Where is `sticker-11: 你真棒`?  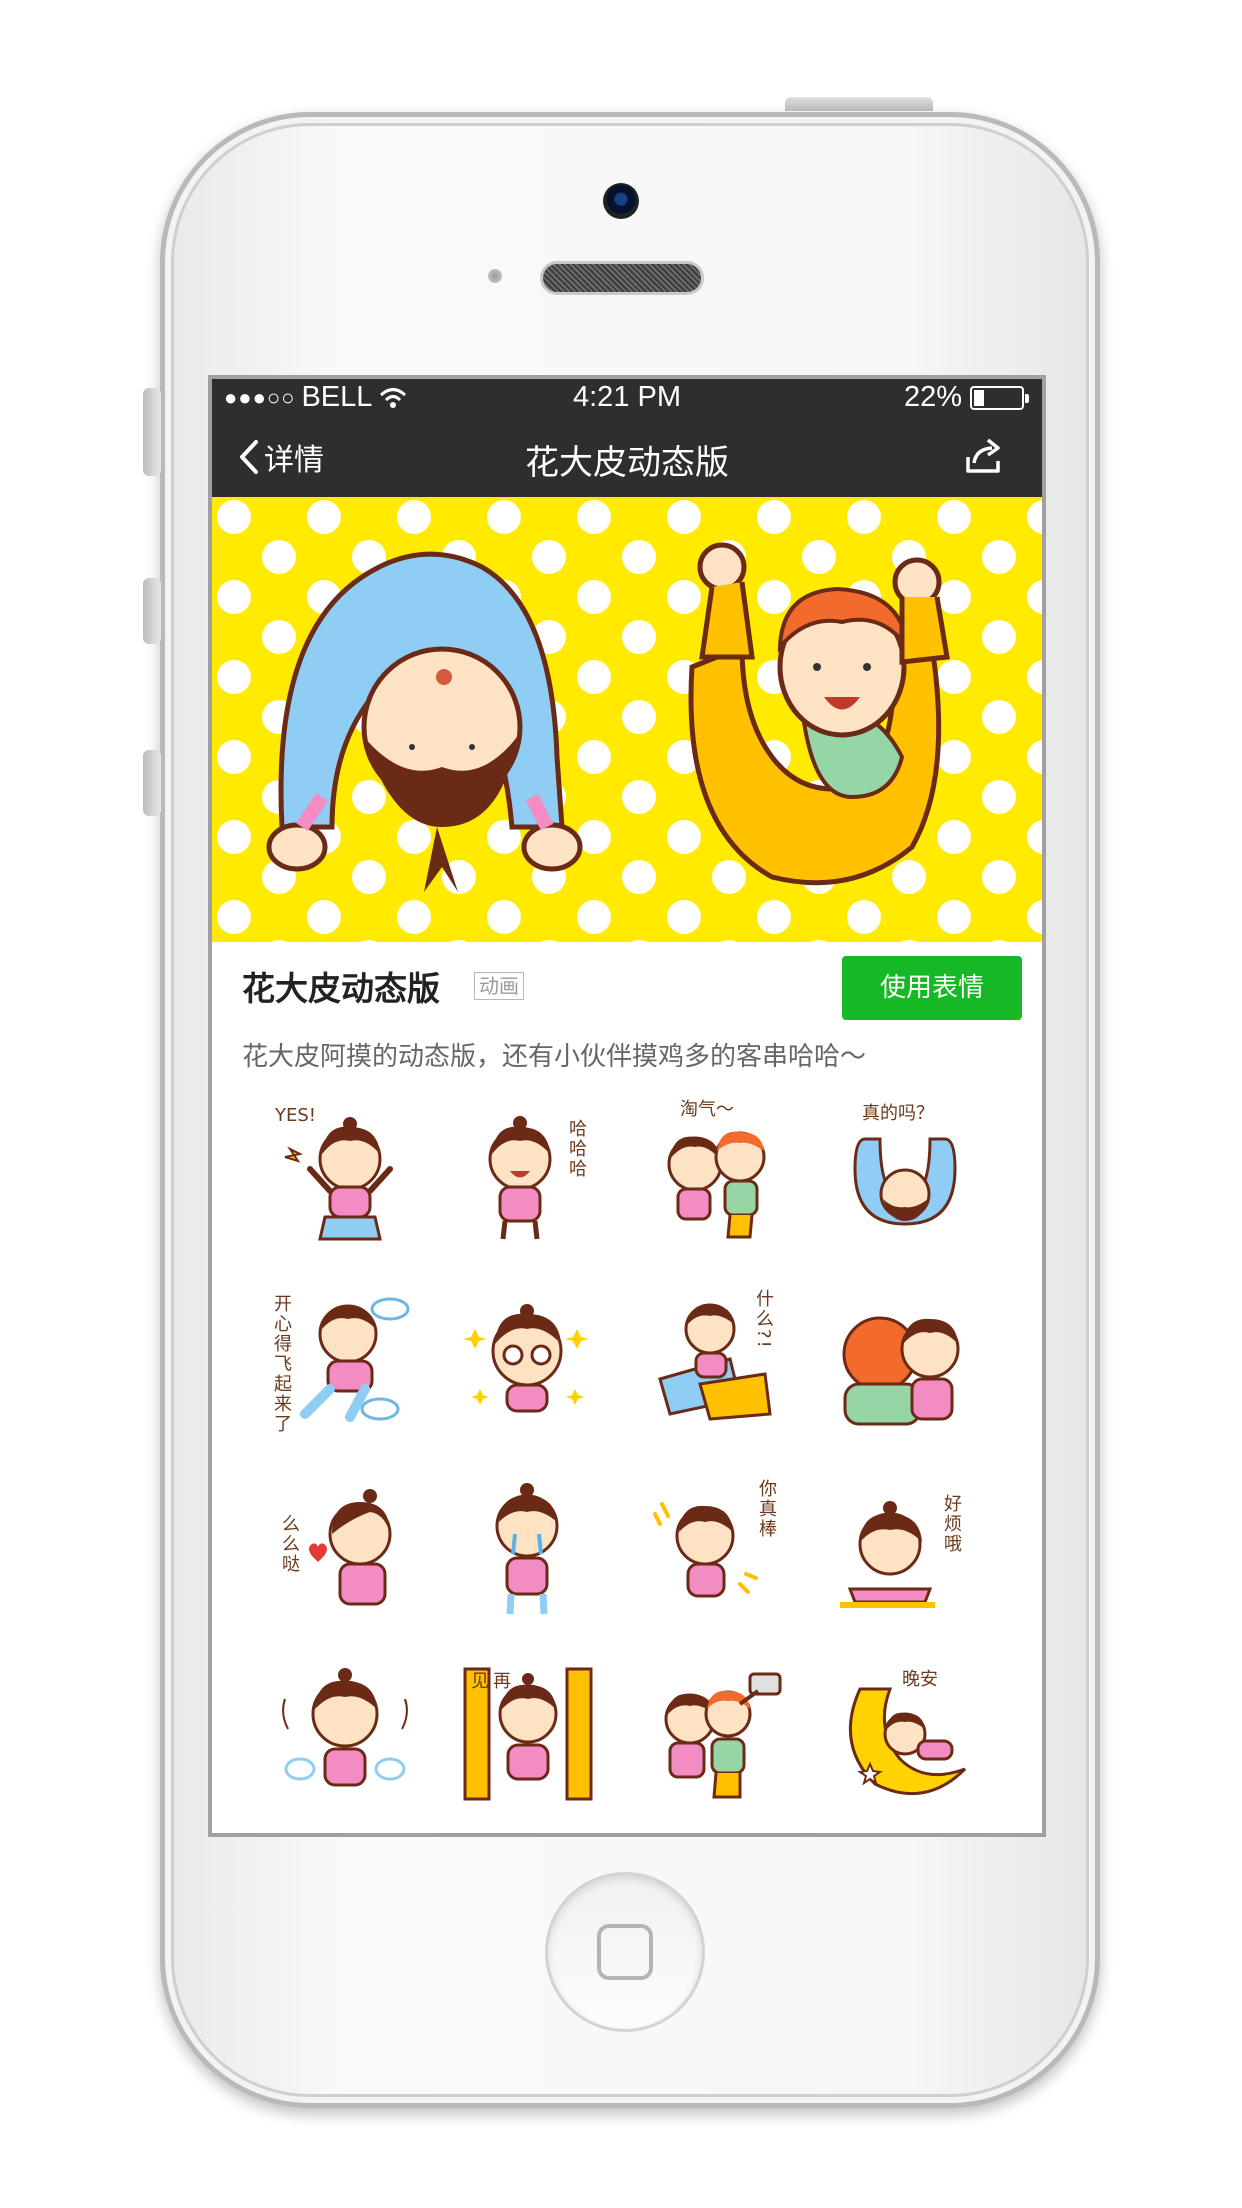
sticker-11: 你真棒 is located at coordinates (715, 1549).